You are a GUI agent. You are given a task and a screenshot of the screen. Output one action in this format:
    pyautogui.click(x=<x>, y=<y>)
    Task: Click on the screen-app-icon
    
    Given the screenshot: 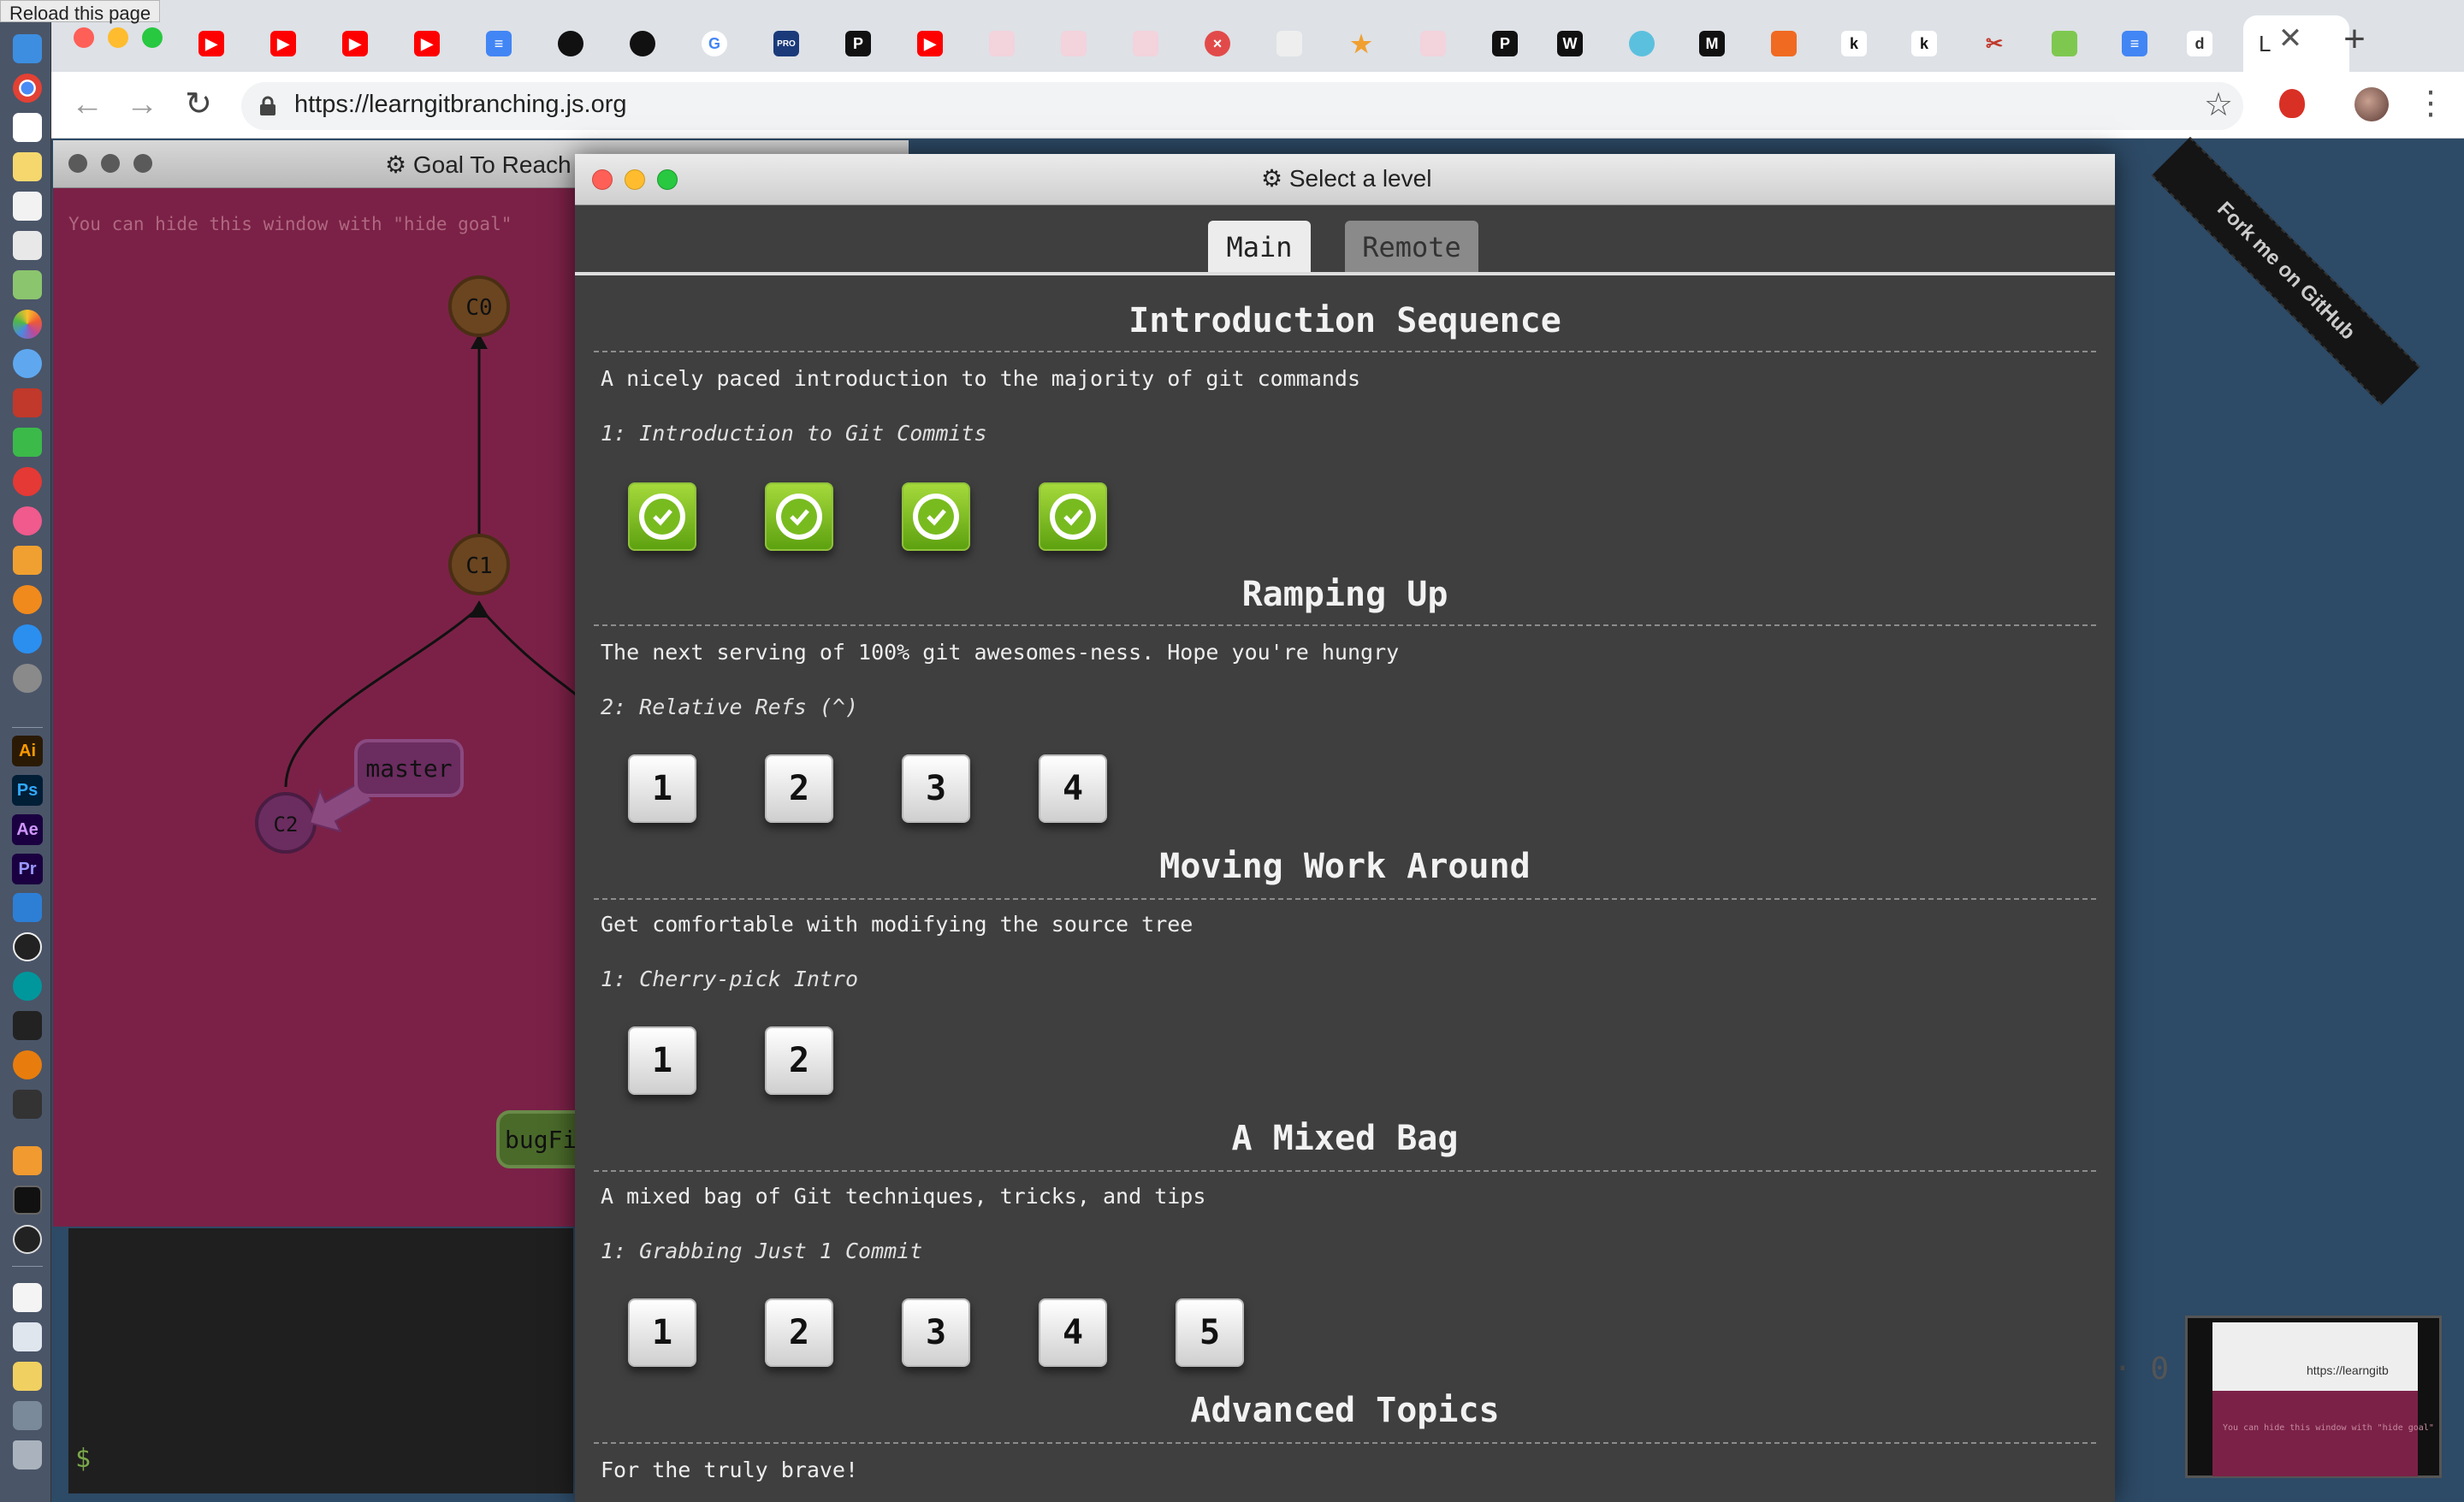 What is the action you would take?
    pyautogui.click(x=27, y=907)
    